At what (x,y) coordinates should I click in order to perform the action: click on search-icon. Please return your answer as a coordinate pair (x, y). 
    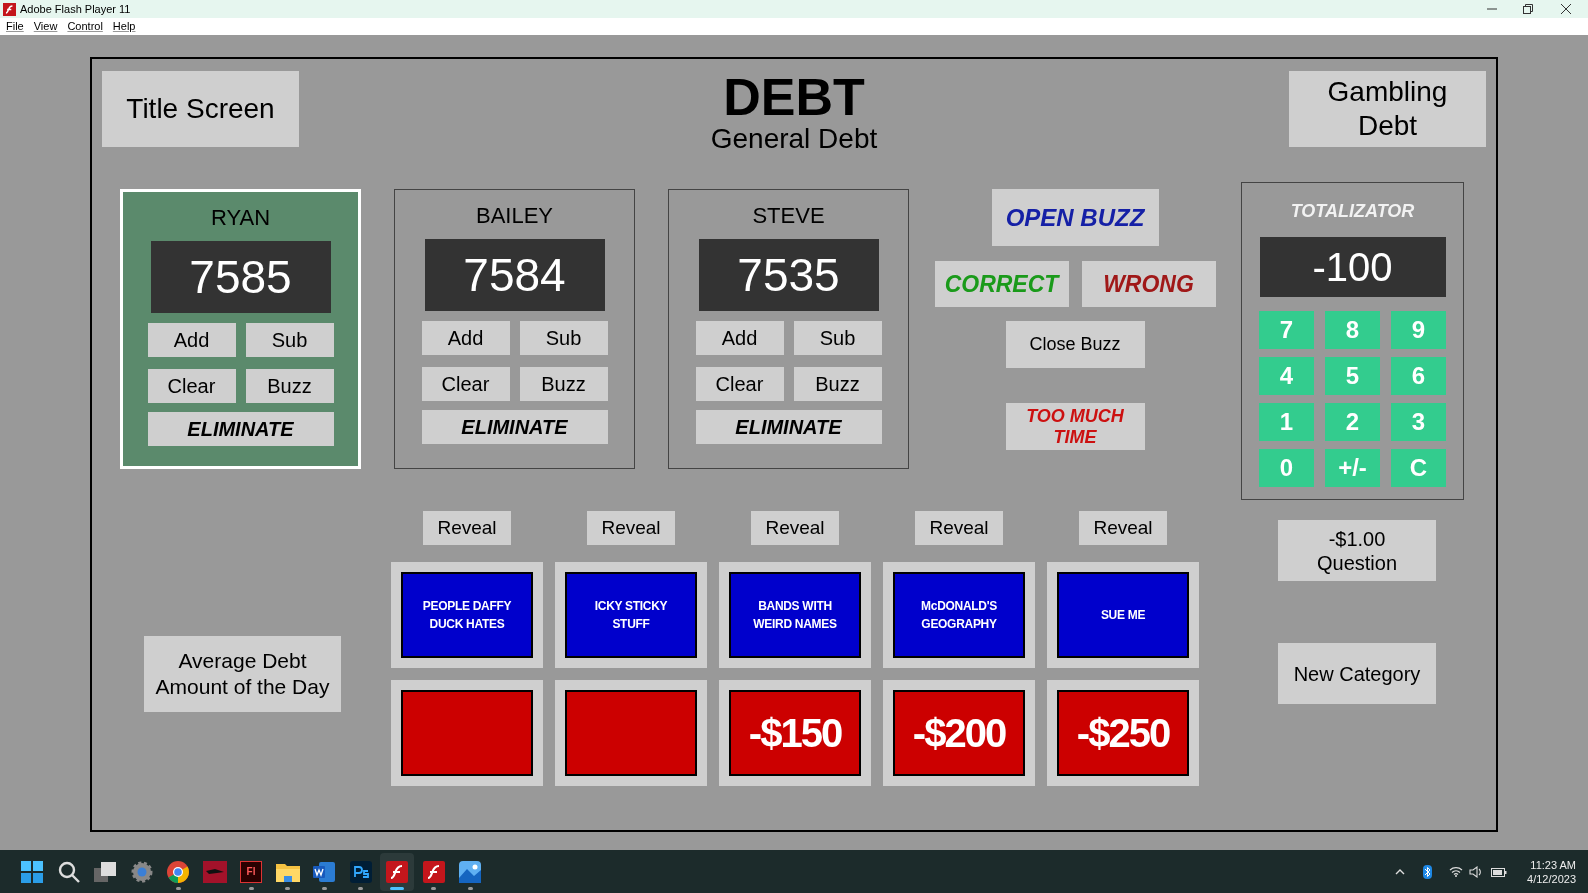
    Looking at the image, I should click on (68, 871).